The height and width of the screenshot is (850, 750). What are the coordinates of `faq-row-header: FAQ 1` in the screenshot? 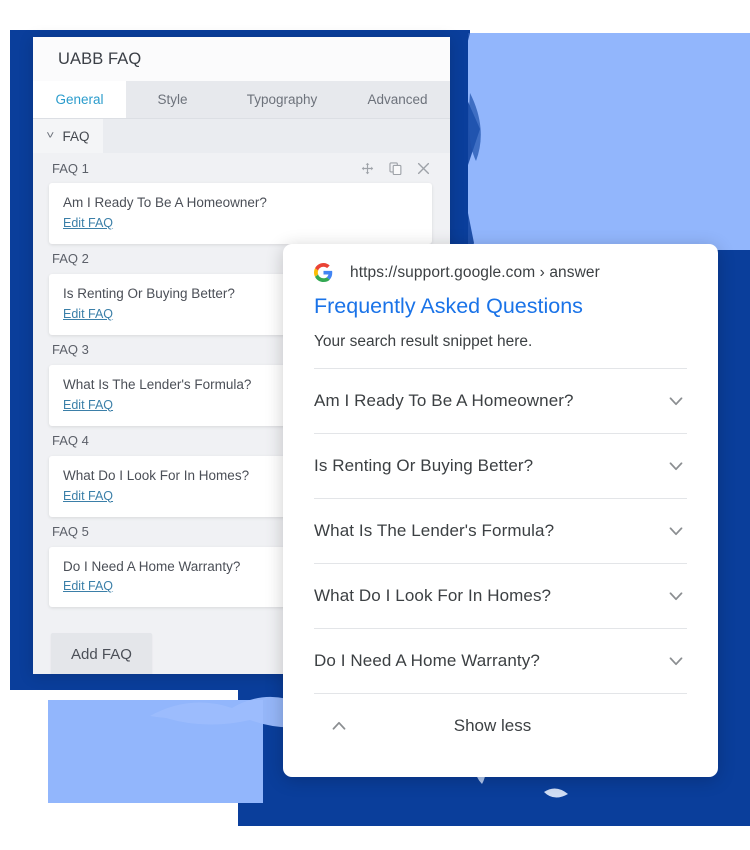 It's located at (241, 168).